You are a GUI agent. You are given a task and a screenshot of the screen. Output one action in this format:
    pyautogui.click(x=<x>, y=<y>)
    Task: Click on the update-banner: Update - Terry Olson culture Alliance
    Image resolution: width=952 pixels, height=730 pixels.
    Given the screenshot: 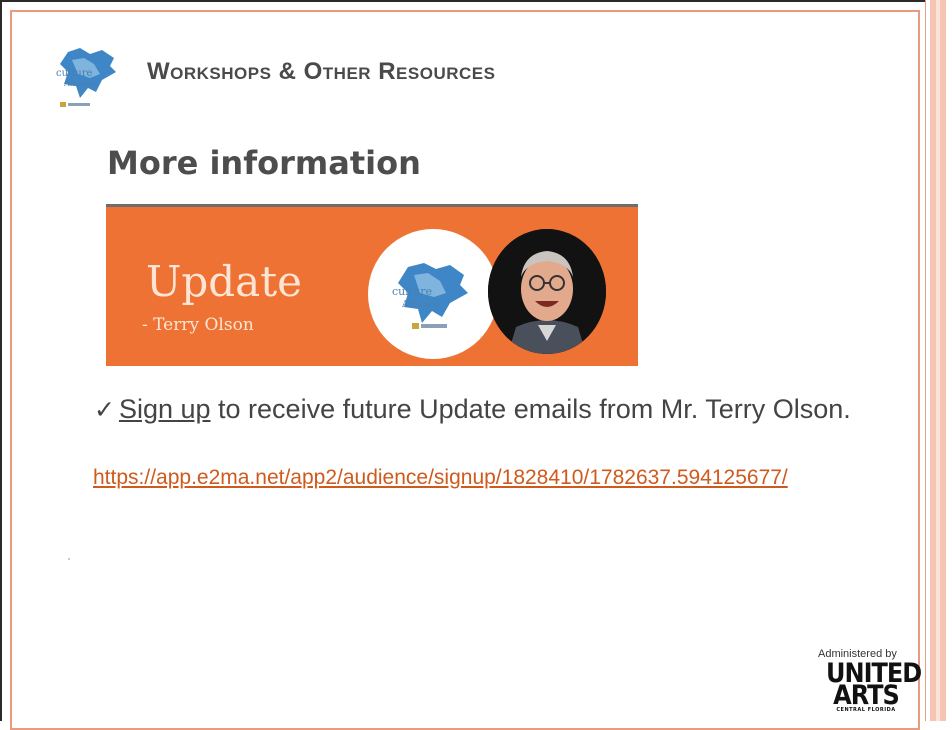 What is the action you would take?
    pyautogui.click(x=372, y=285)
    